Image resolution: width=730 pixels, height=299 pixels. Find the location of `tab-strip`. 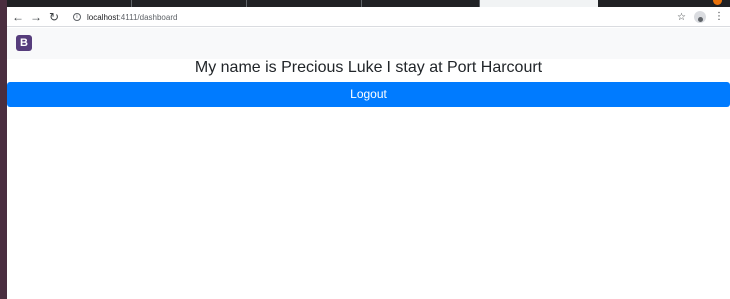

tab-strip is located at coordinates (368, 3).